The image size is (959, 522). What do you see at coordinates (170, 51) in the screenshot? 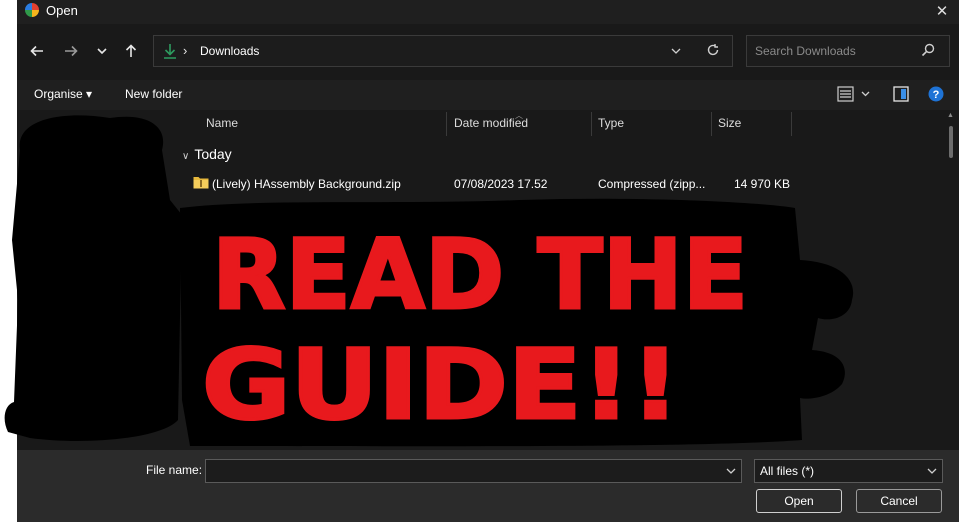
I see `download-icon` at bounding box center [170, 51].